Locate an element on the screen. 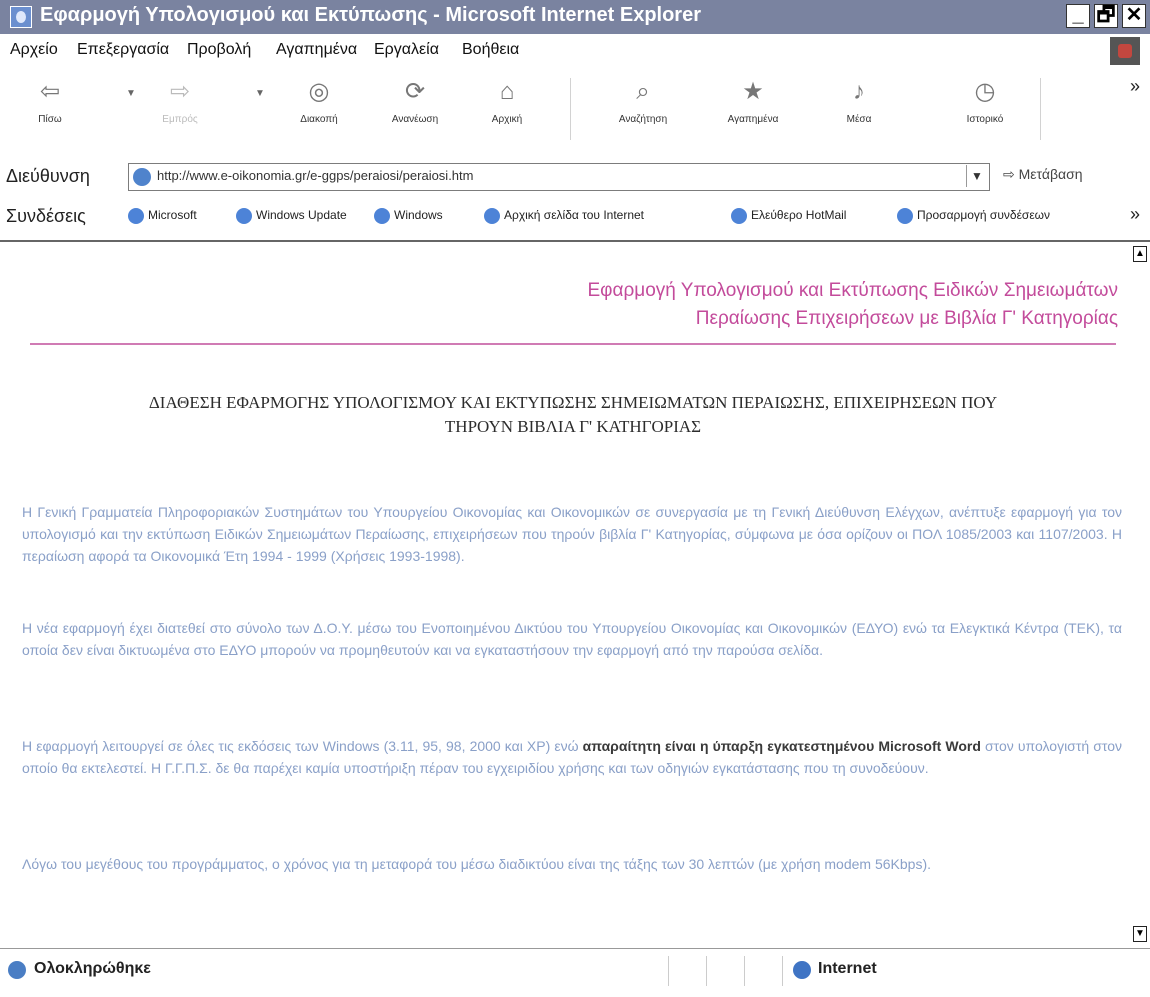  media-button: ♪ Μέσα is located at coordinates (859, 101).